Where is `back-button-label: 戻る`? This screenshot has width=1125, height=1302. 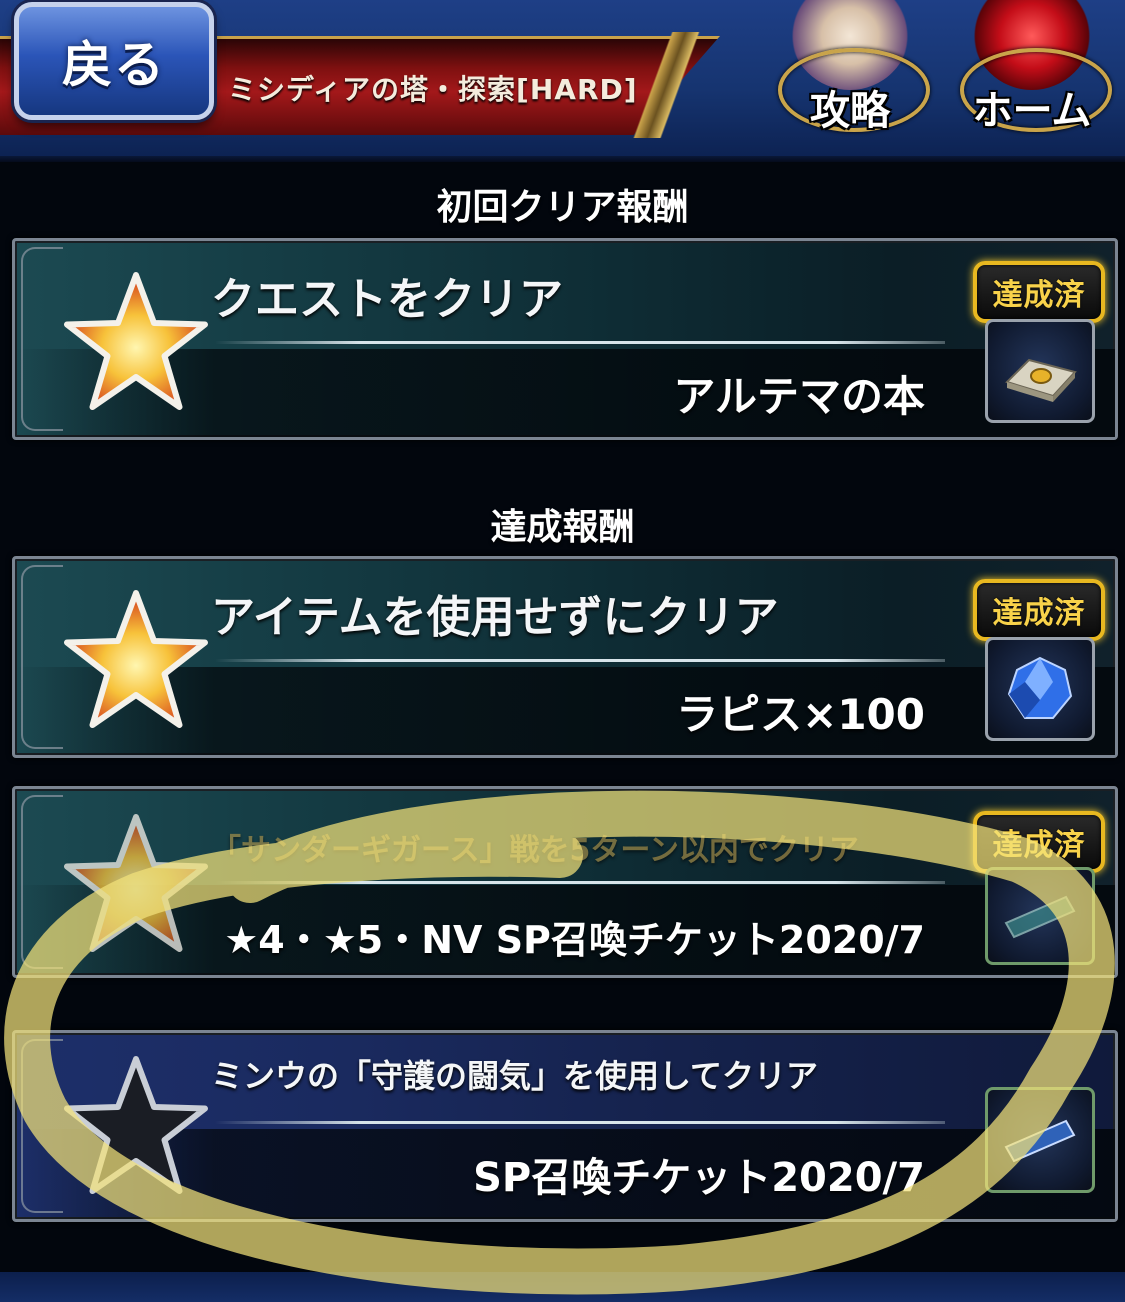
back-button-label: 戻る is located at coordinates (114, 65).